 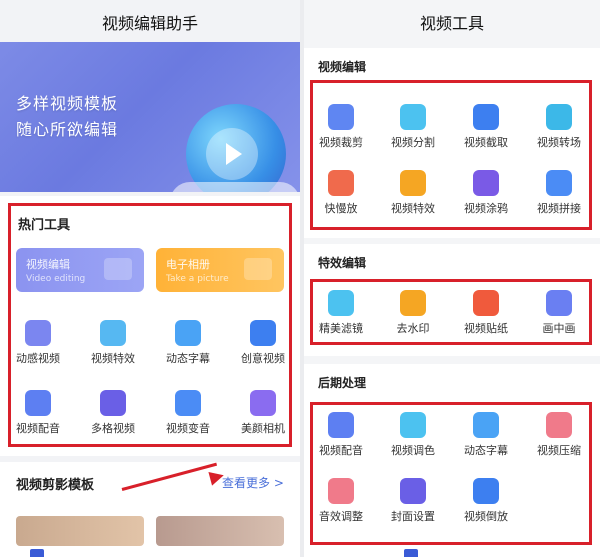 I want to click on left-page-title: 视频编辑助手, so click(x=149, y=23).